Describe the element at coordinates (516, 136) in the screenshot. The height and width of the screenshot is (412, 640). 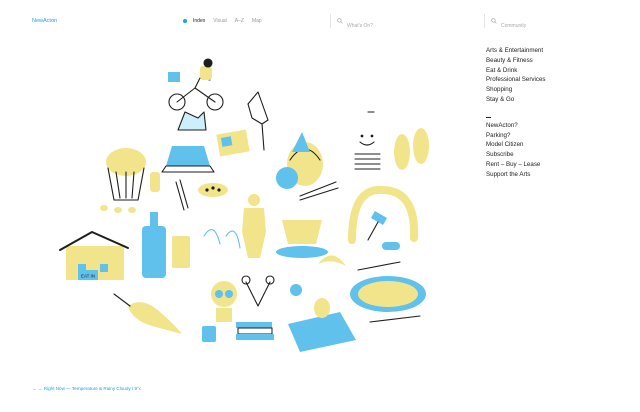
I see `menu-parking: Parking?` at that location.